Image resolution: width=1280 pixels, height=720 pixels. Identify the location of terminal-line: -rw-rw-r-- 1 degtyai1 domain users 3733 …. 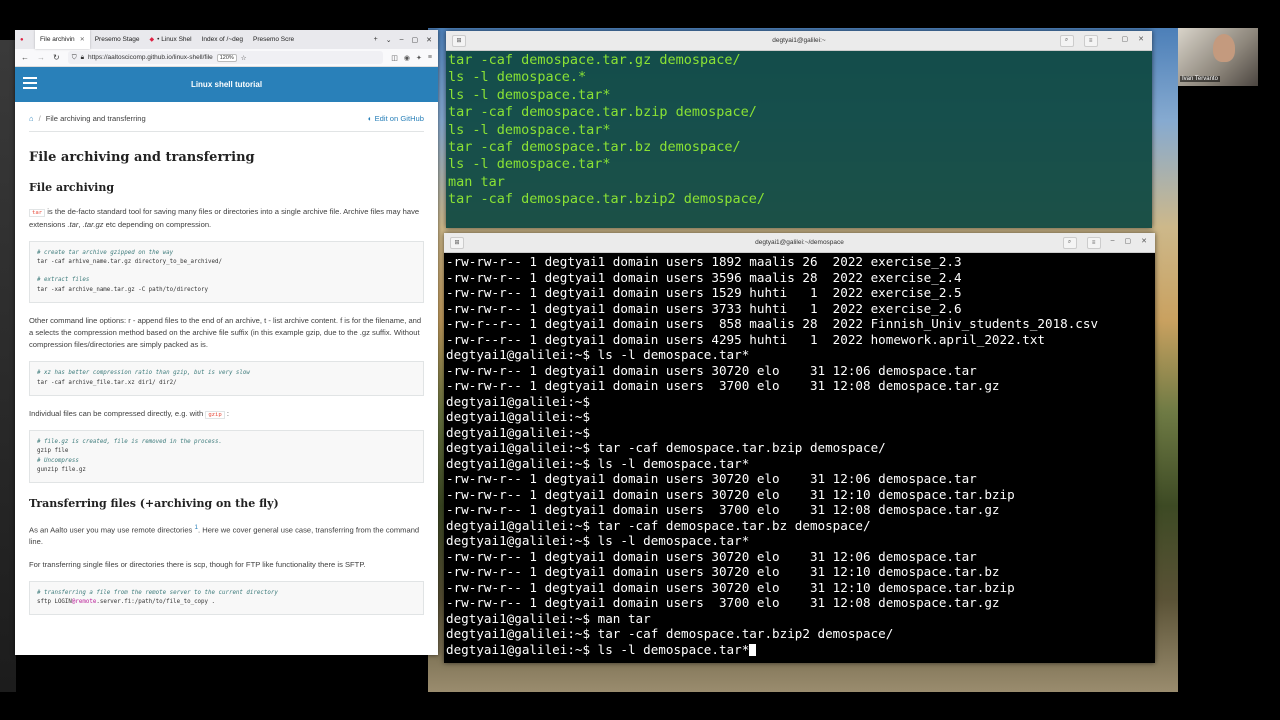
(704, 308).